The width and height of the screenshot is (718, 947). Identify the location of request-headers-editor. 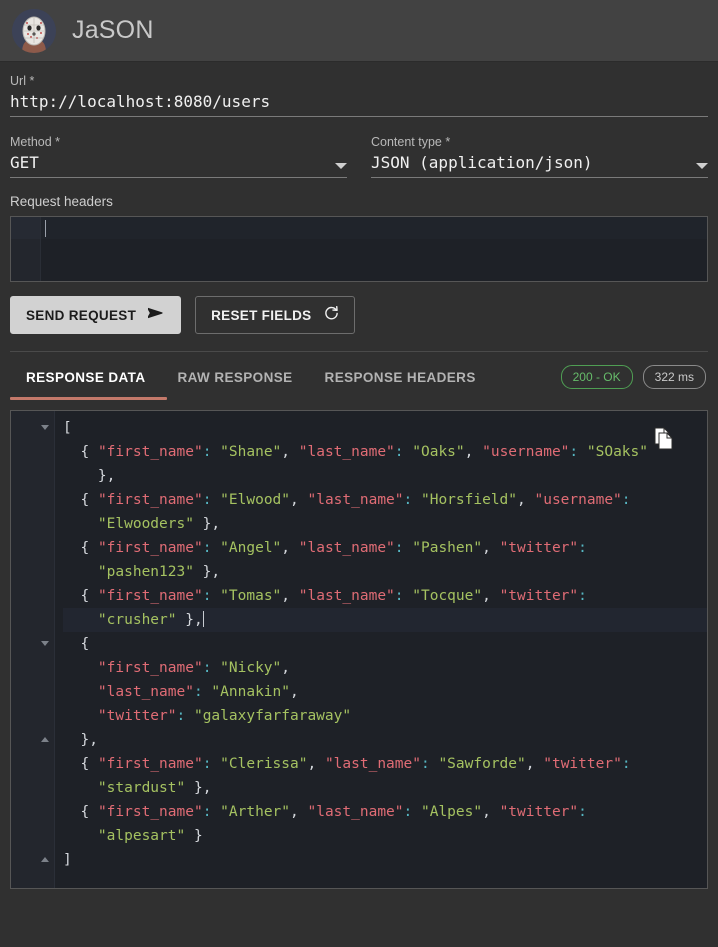
(359, 249).